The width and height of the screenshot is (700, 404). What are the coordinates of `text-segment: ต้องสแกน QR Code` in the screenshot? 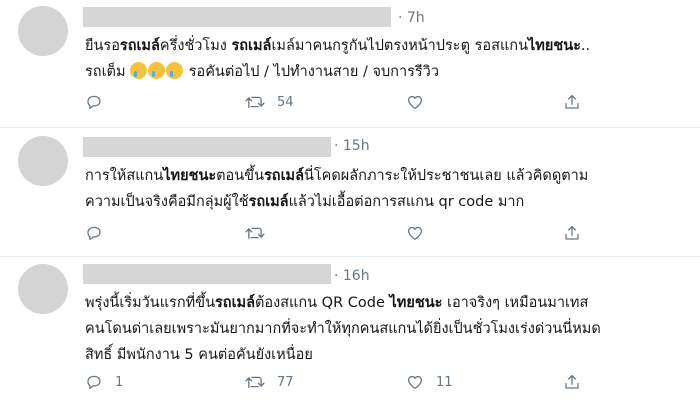 It's located at (322, 303).